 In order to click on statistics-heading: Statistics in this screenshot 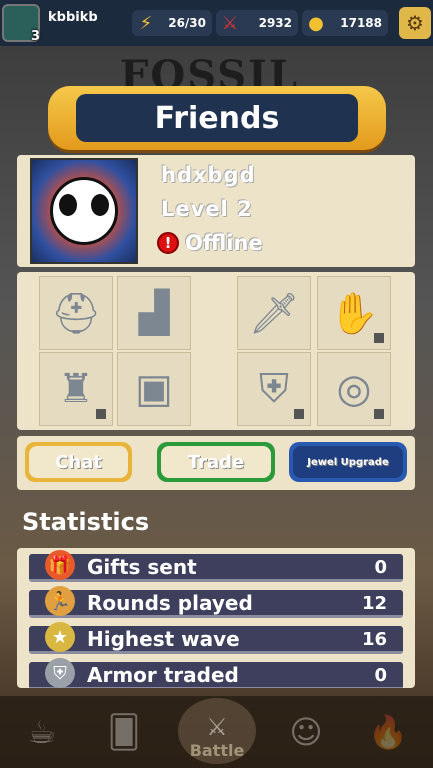, I will do `click(86, 522)`.